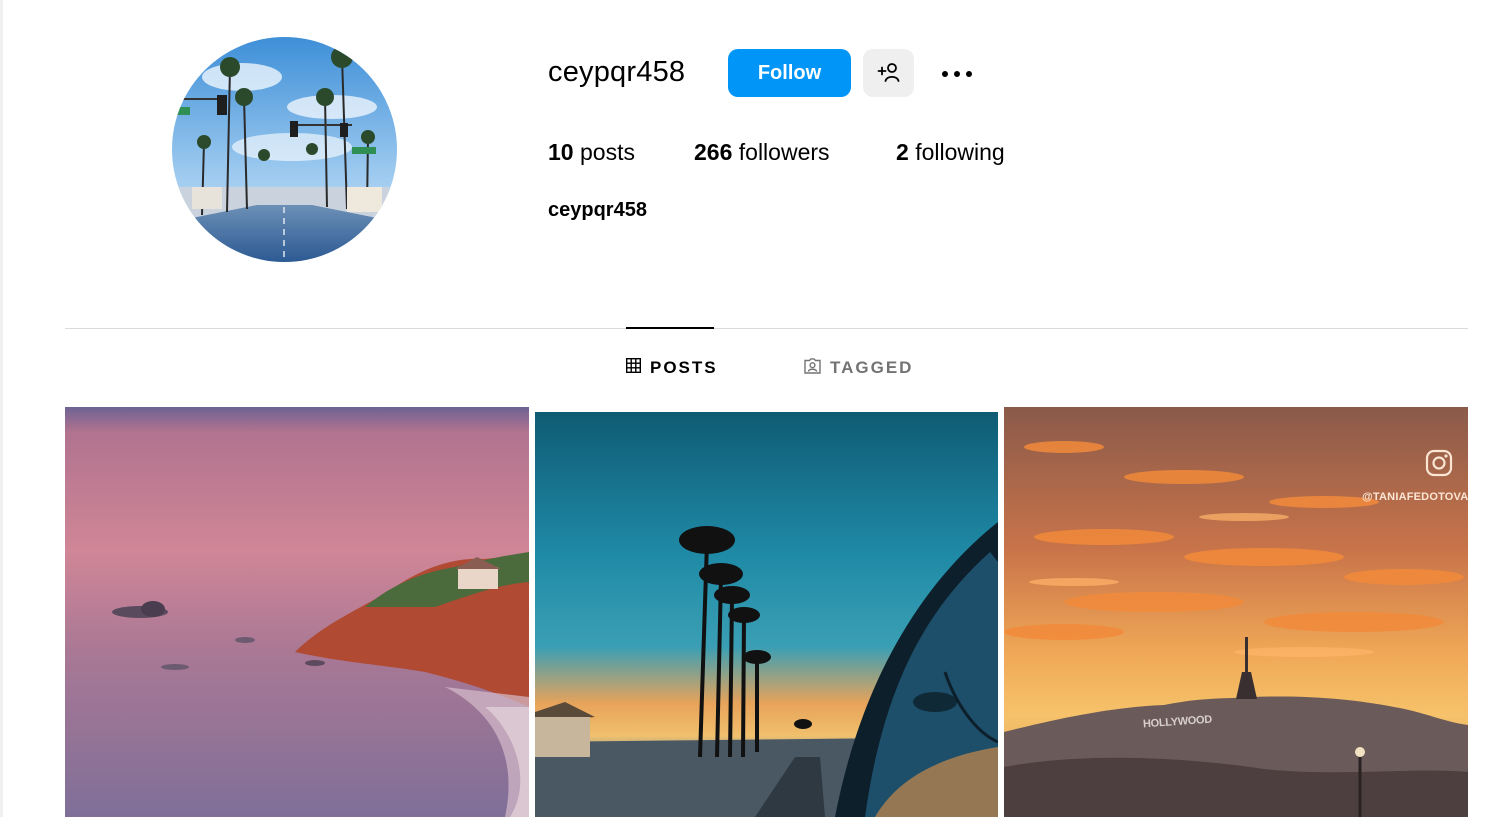 This screenshot has height=817, width=1488. Describe the element at coordinates (597, 210) in the screenshot. I see `profile-display-name: ceypqr458` at that location.